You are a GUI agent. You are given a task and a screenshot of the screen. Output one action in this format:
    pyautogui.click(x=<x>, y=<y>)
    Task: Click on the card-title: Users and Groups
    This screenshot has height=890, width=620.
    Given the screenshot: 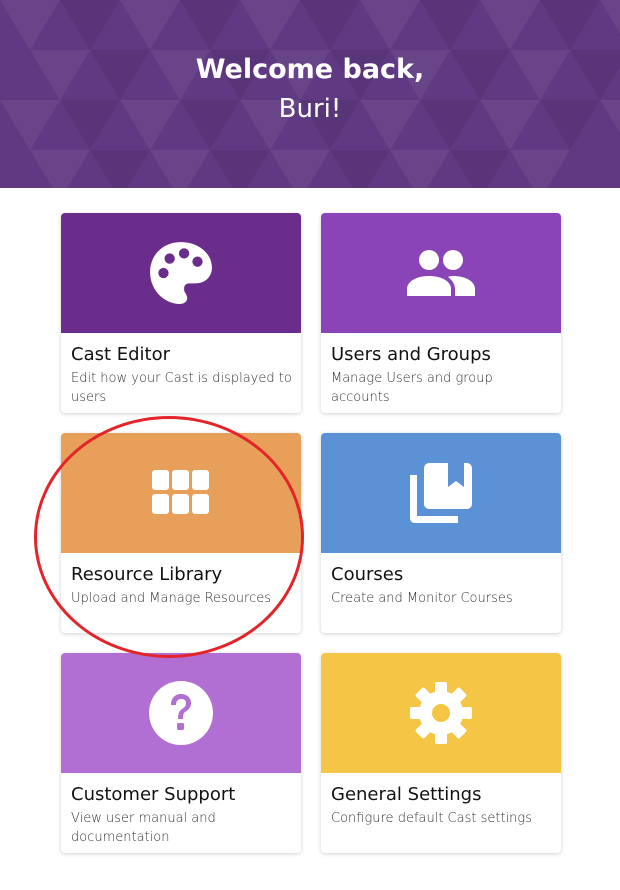 What is the action you would take?
    pyautogui.click(x=411, y=354)
    